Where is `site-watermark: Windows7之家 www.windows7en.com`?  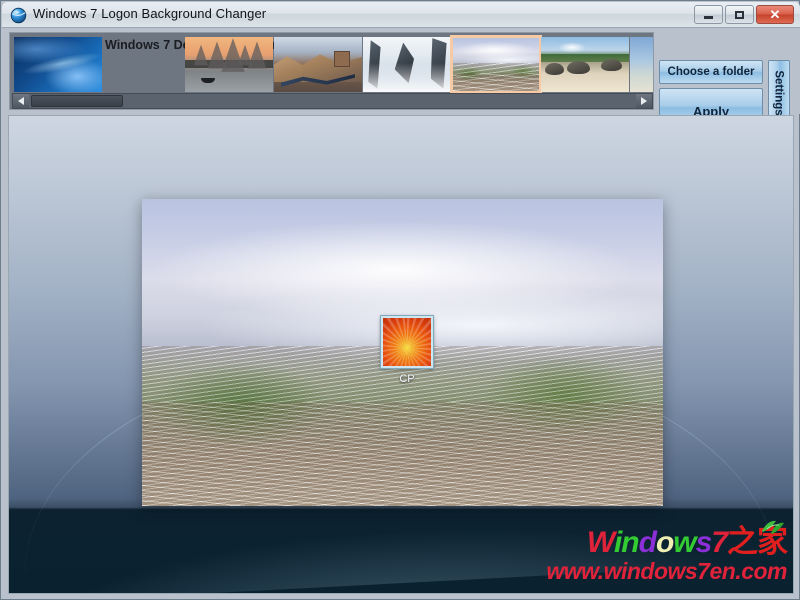
site-watermark: Windows7之家 www.windows7en.com is located at coordinates (667, 552).